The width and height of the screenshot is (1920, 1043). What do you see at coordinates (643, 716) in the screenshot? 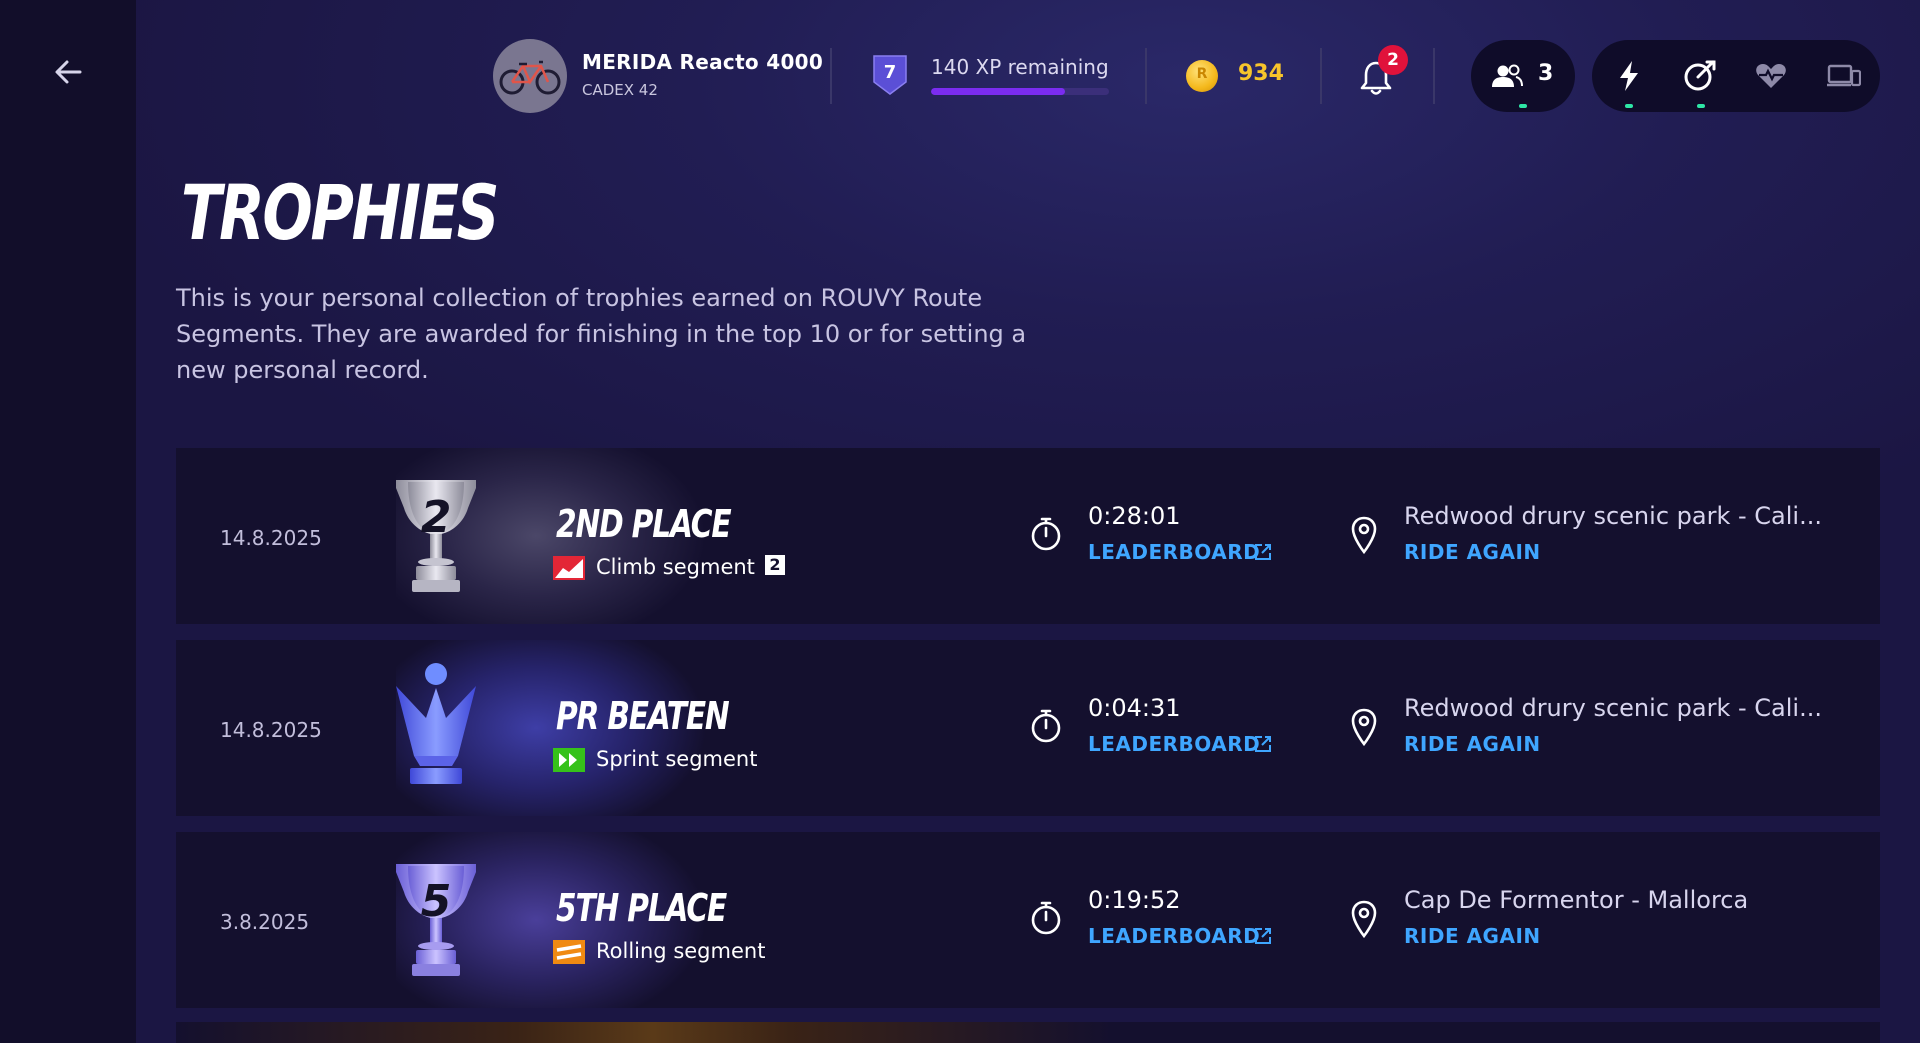
I see `trophy-title: PR BEATEN` at bounding box center [643, 716].